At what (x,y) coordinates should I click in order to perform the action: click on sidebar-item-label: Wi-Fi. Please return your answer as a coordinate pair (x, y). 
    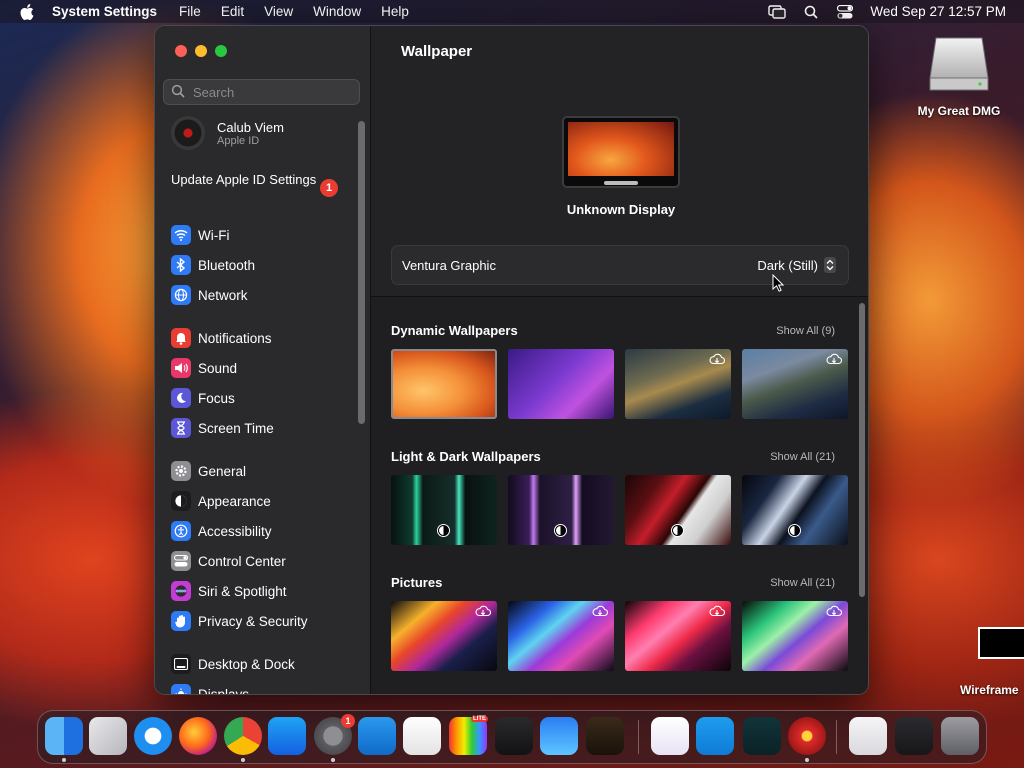
    Looking at the image, I should click on (214, 235).